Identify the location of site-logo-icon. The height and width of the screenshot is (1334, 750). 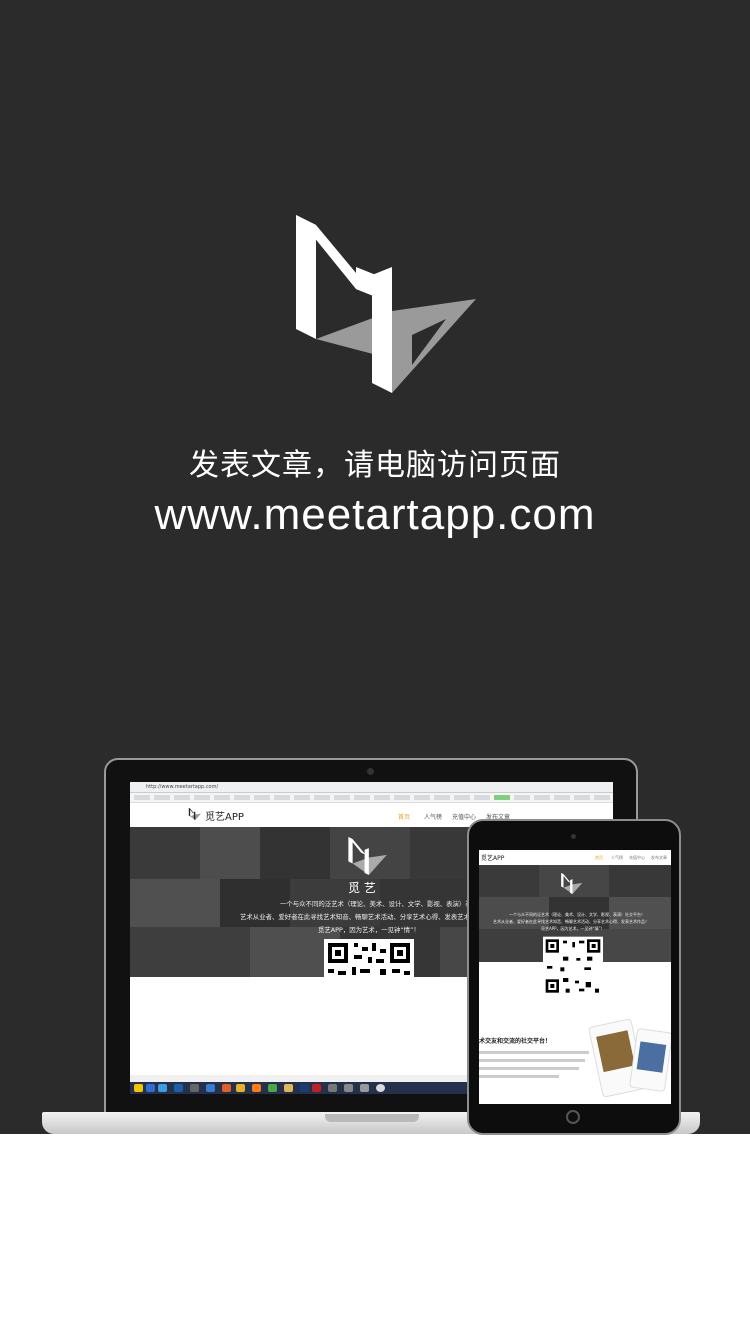
(194, 814).